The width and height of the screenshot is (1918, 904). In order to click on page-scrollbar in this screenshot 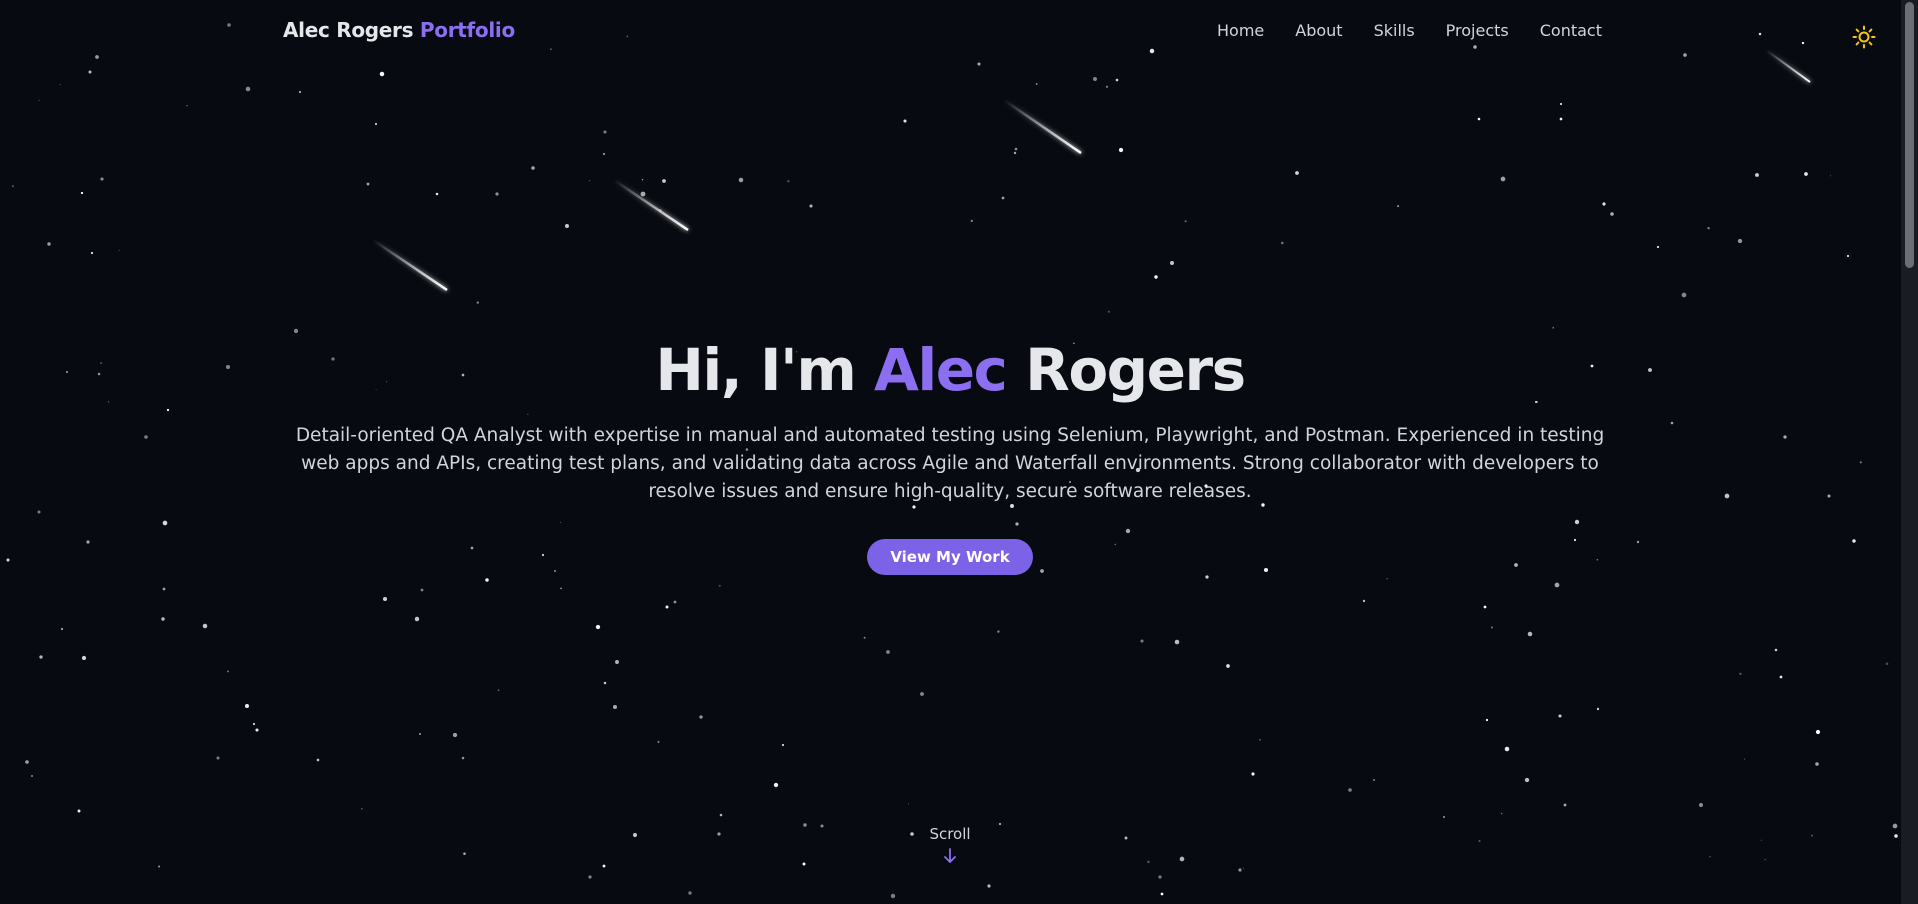, I will do `click(1909, 452)`.